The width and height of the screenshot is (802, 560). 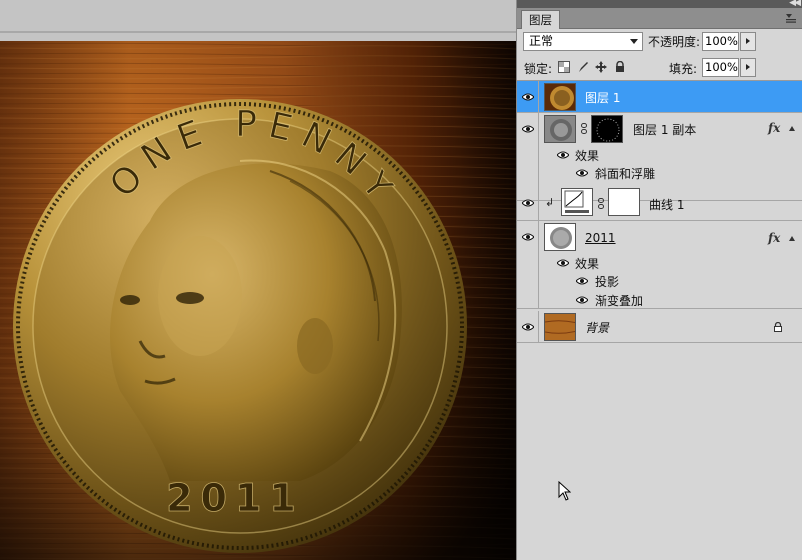 What do you see at coordinates (670, 300) in the screenshot?
I see `effect-item: 渐变叠加` at bounding box center [670, 300].